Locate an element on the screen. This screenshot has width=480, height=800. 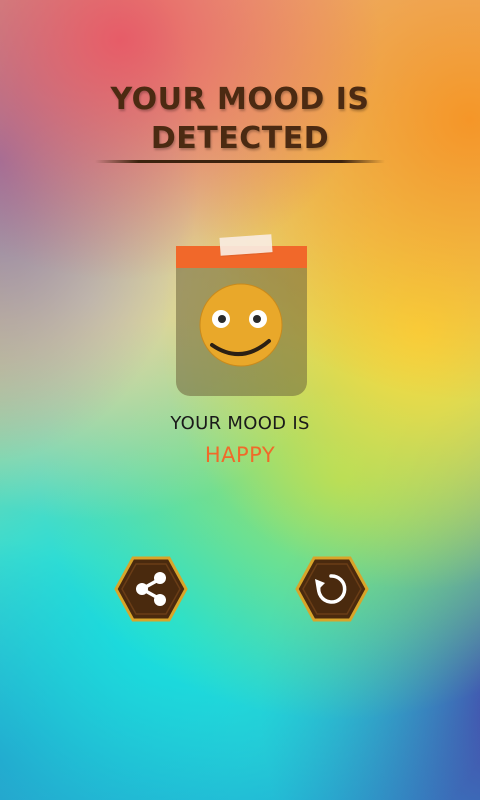
mood-value: HAPPY is located at coordinates (240, 455).